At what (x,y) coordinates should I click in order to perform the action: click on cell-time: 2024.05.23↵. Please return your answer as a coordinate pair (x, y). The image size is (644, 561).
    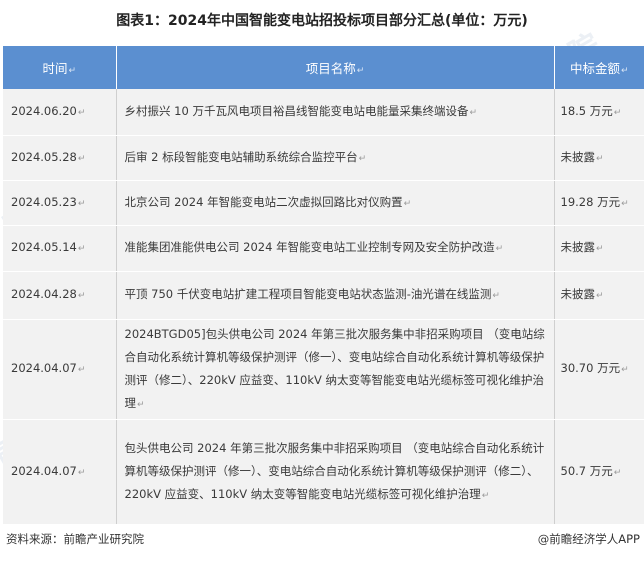
    Looking at the image, I should click on (60, 203).